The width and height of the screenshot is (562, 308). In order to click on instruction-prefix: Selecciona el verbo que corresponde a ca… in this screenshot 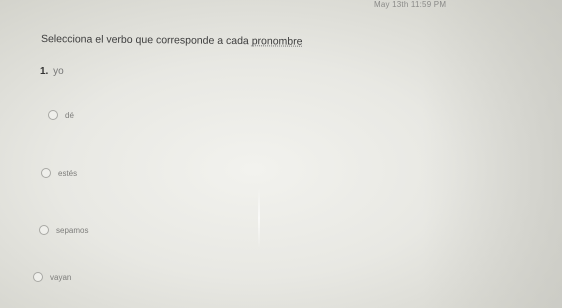, I will do `click(146, 40)`.